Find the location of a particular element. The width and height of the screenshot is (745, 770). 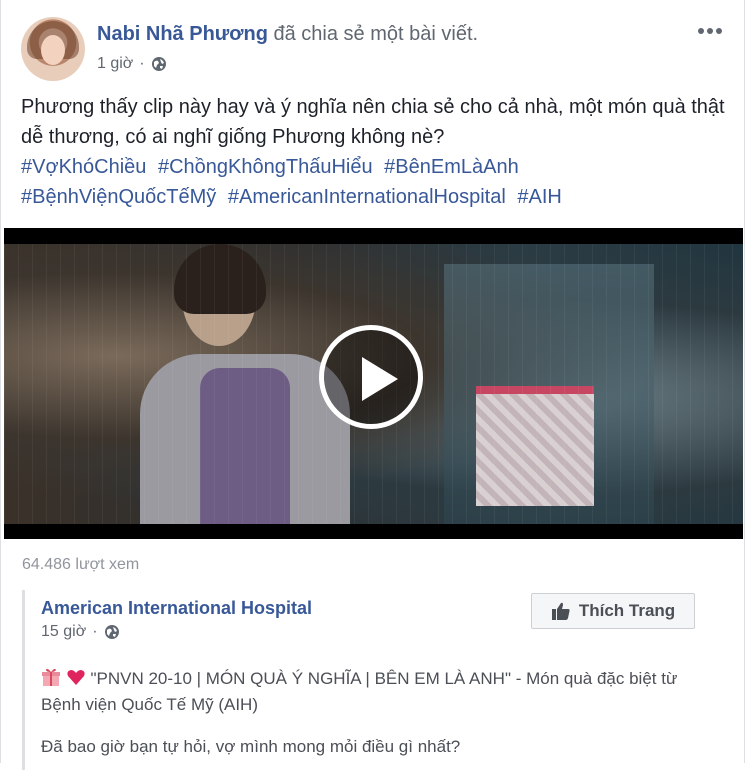

heart-emoji is located at coordinates (76, 677).